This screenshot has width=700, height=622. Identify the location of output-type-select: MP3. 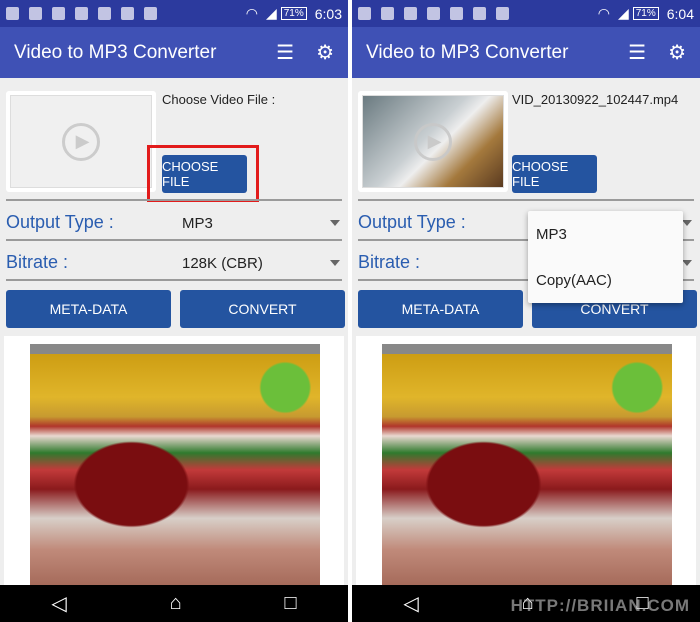
(197, 223).